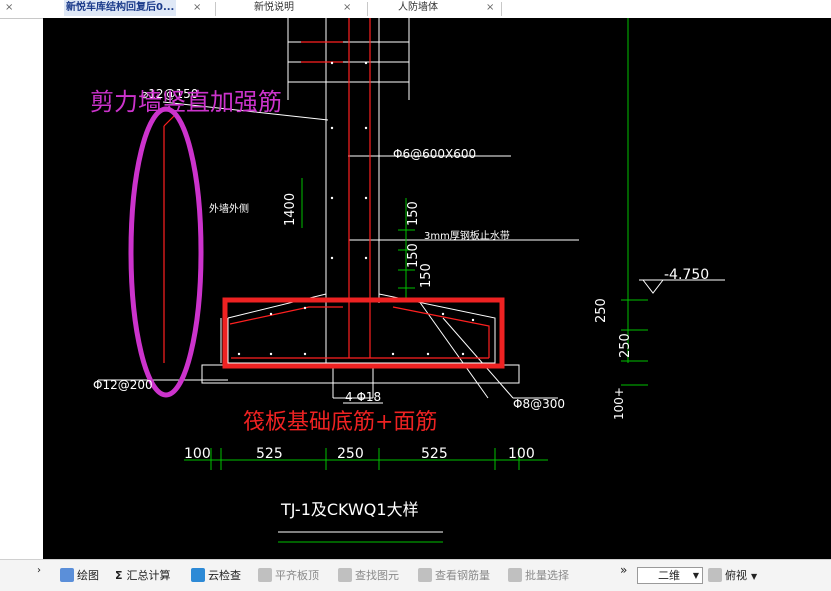  Describe the element at coordinates (515, 575) in the screenshot. I see `batch-select-icon` at that location.